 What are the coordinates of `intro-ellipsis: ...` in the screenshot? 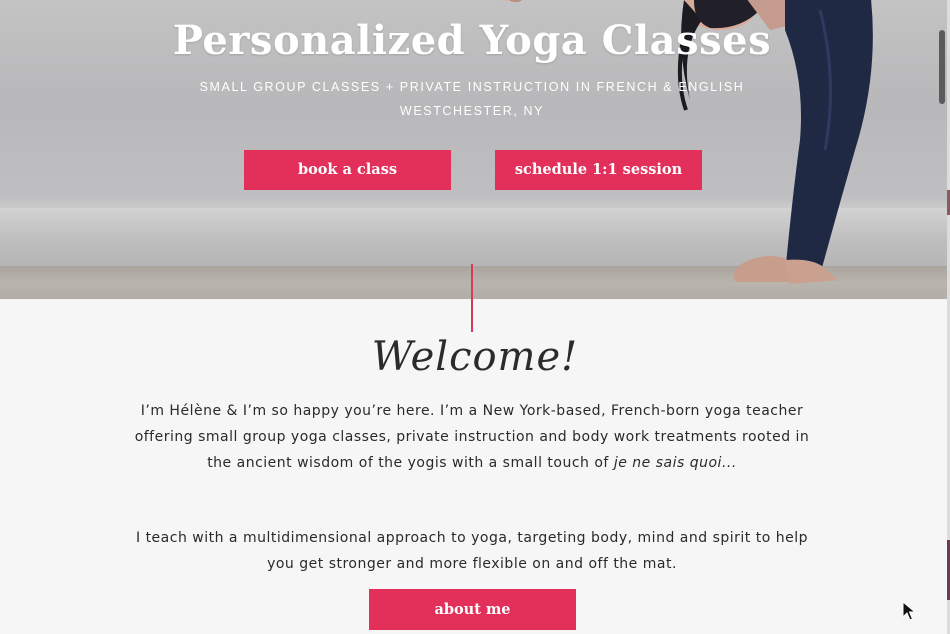 It's located at (729, 463).